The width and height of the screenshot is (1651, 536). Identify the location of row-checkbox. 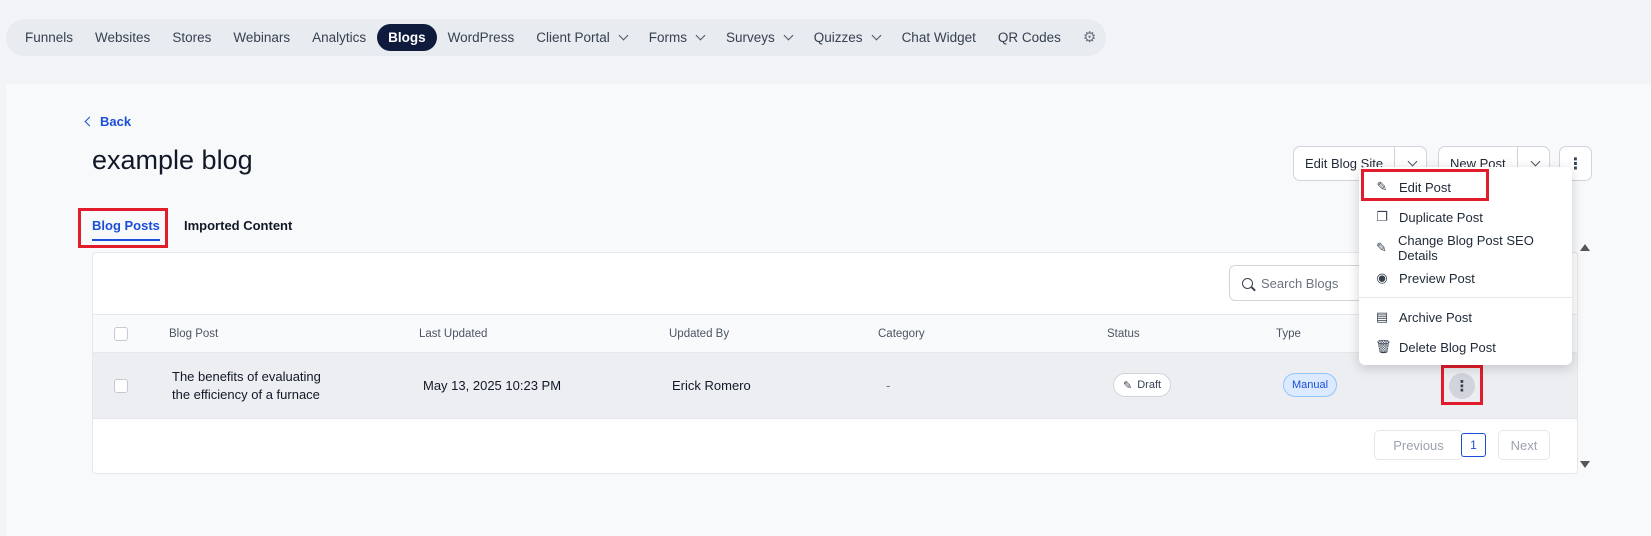
(121, 386).